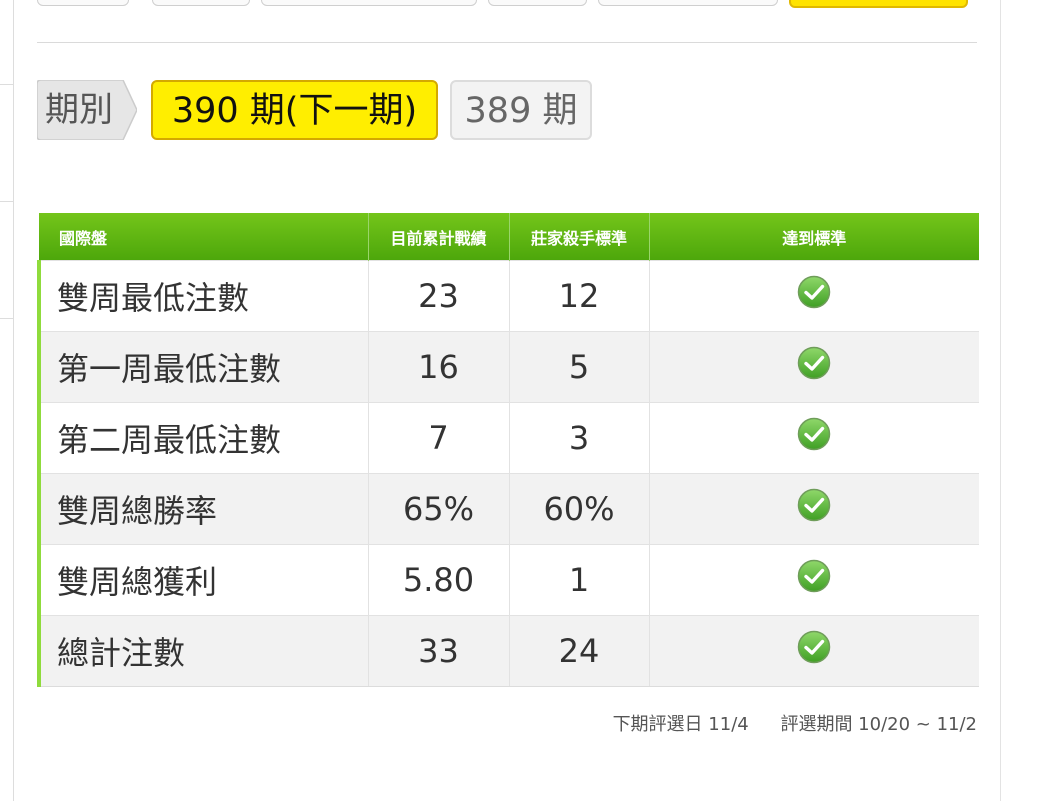 Image resolution: width=1037 pixels, height=801 pixels. What do you see at coordinates (680, 724) in the screenshot?
I see `next-selection-date: 下期評選日 11/4` at bounding box center [680, 724].